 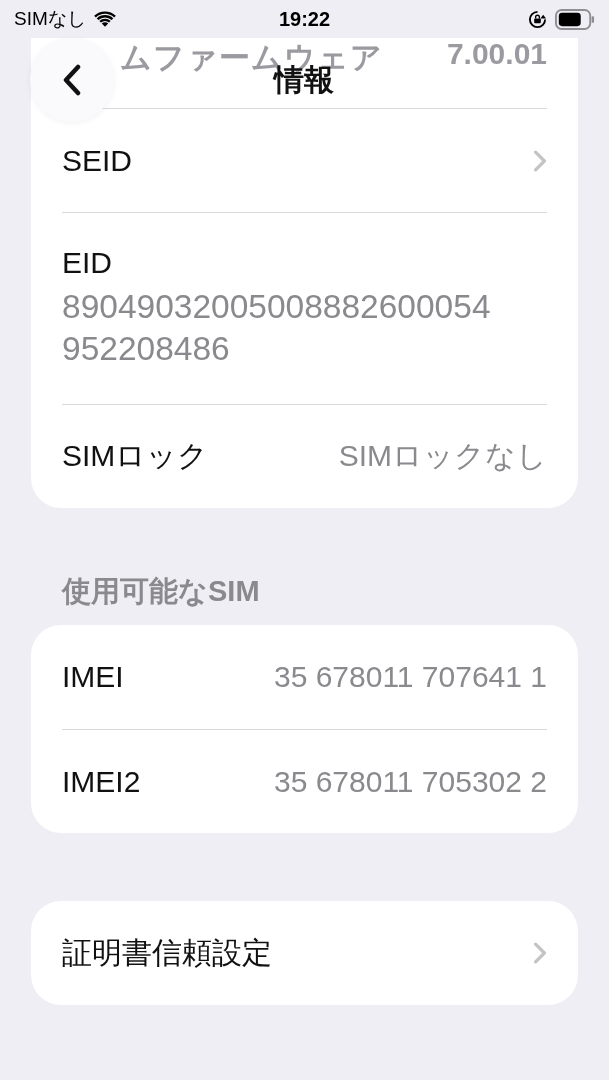 What do you see at coordinates (304, 19) in the screenshot?
I see `clock-time: 19:22` at bounding box center [304, 19].